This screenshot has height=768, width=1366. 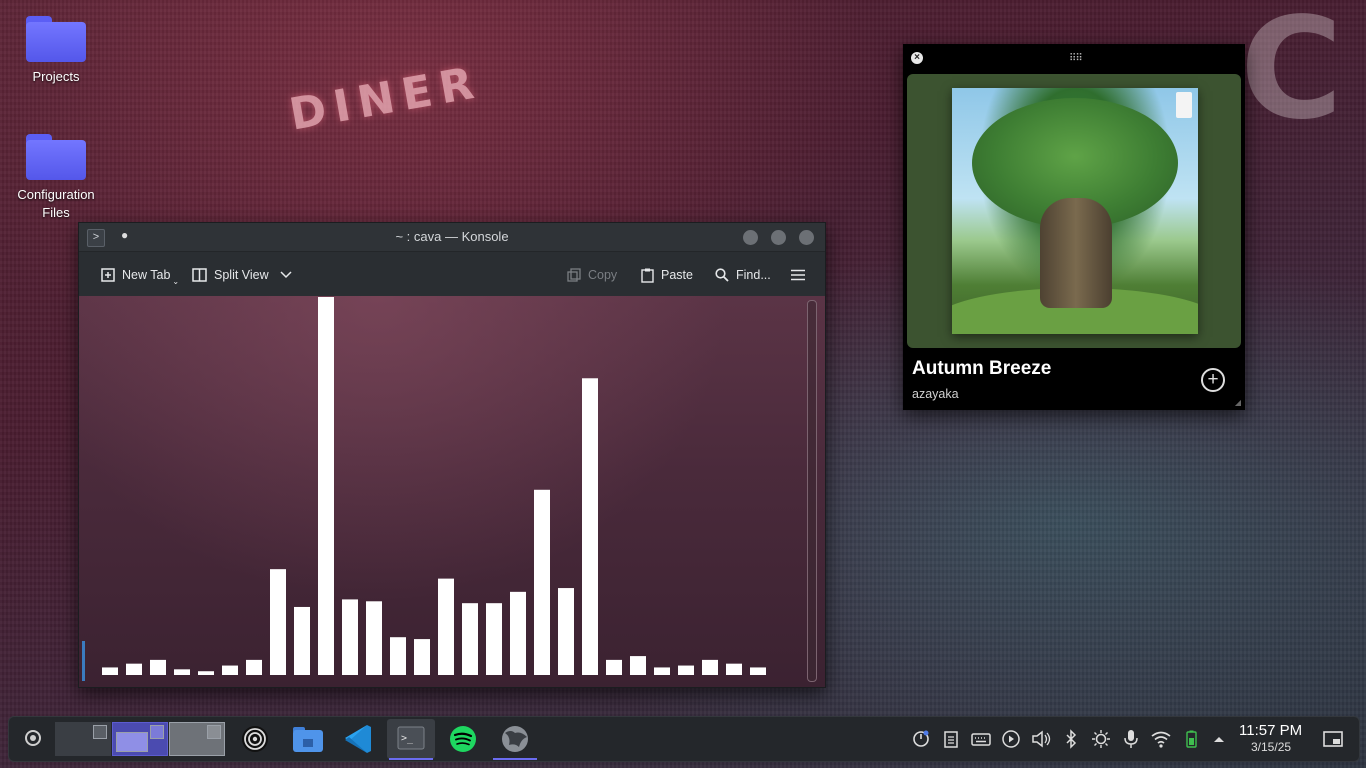 I want to click on task-file-manager, so click(x=307, y=739).